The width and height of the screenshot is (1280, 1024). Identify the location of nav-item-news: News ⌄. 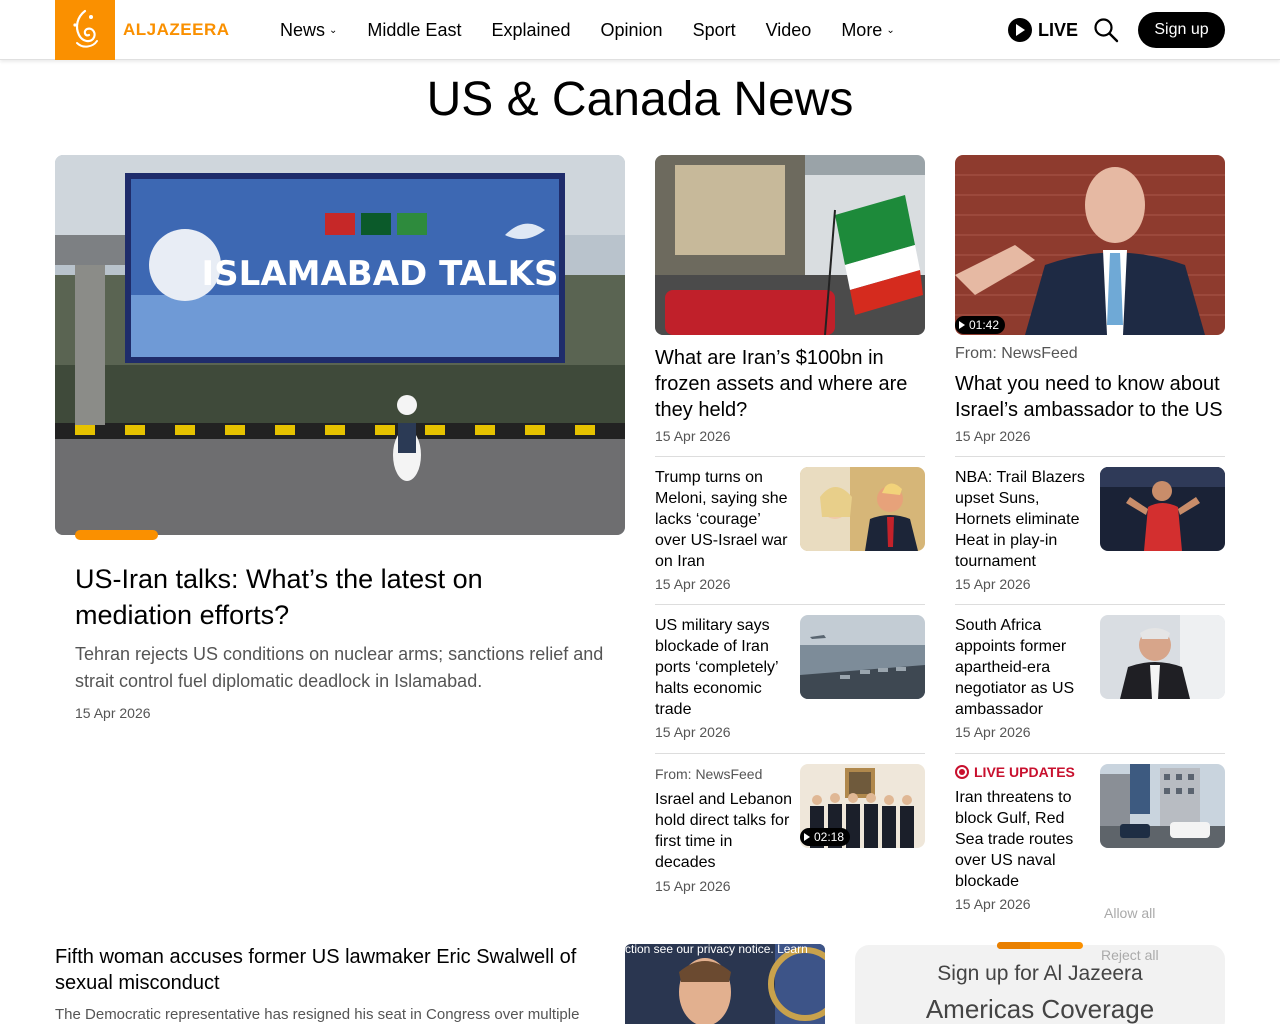
(308, 30).